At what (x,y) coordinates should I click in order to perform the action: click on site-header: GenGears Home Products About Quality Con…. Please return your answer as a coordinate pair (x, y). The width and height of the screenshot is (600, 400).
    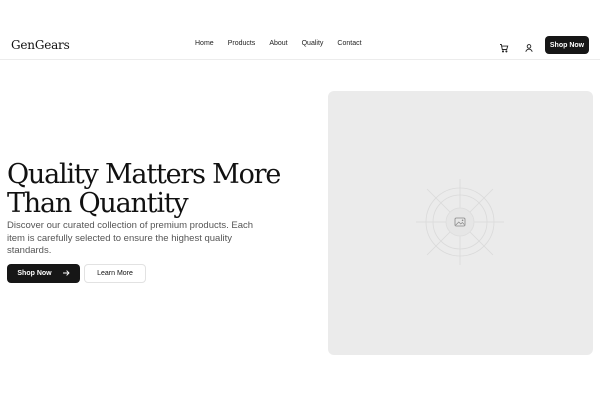
    Looking at the image, I should click on (300, 45).